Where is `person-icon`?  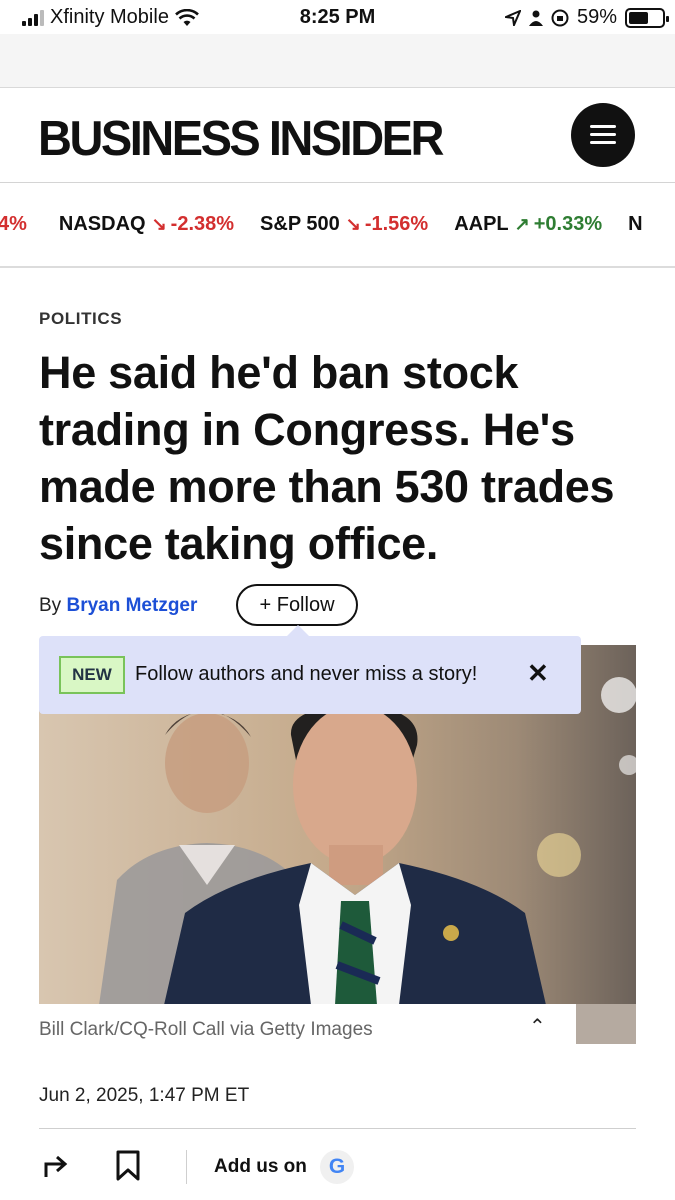 person-icon is located at coordinates (535, 18).